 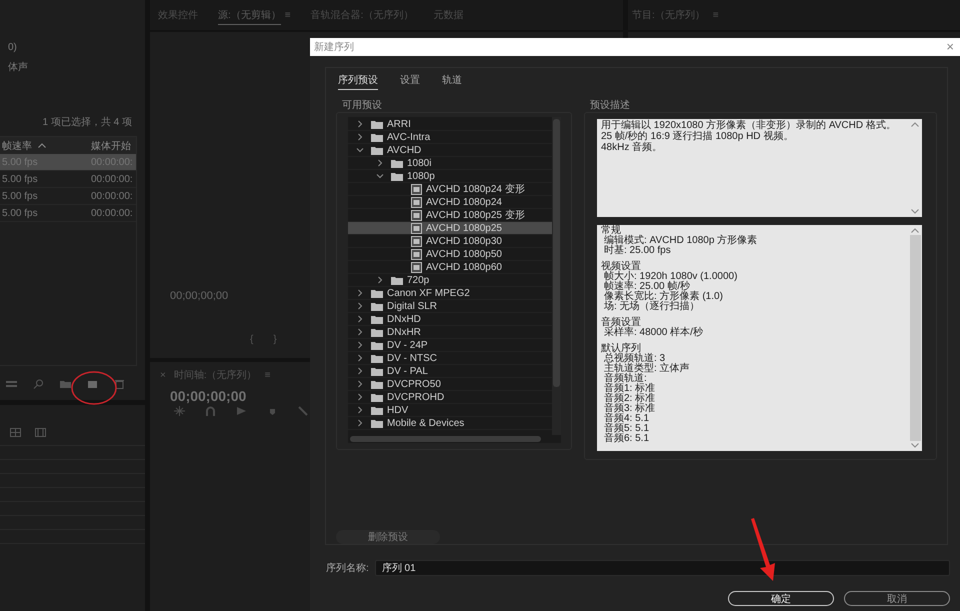 I want to click on preset-label: 1080p, so click(x=421, y=176).